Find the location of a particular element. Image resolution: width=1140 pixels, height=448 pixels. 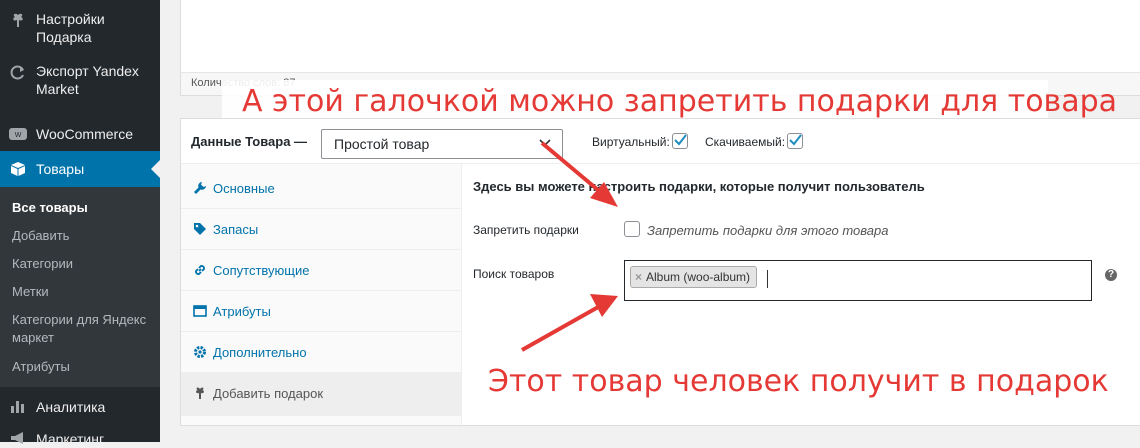

arrow-to-checkbox is located at coordinates (573, 169).